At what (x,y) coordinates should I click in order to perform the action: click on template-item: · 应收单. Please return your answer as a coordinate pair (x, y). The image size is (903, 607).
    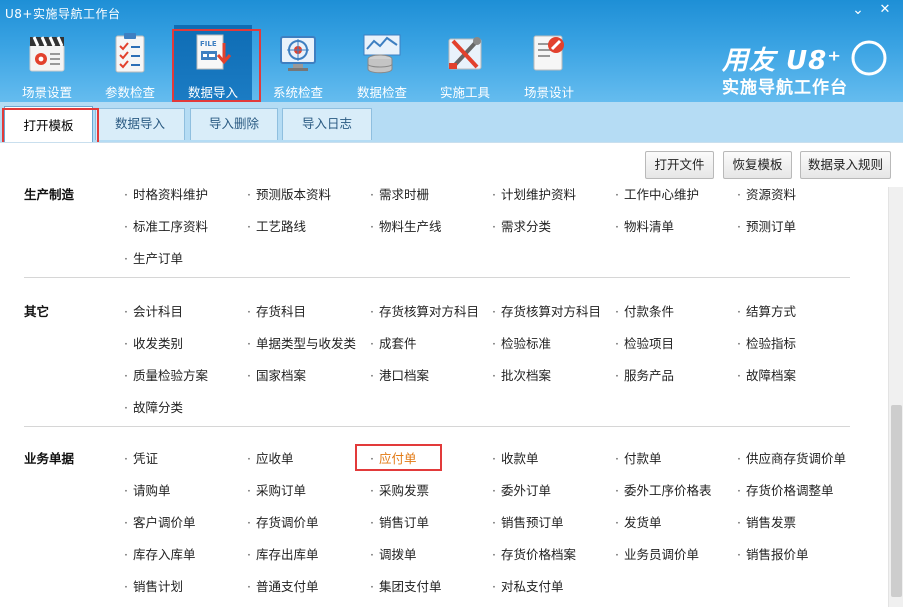
    Looking at the image, I should click on (270, 457).